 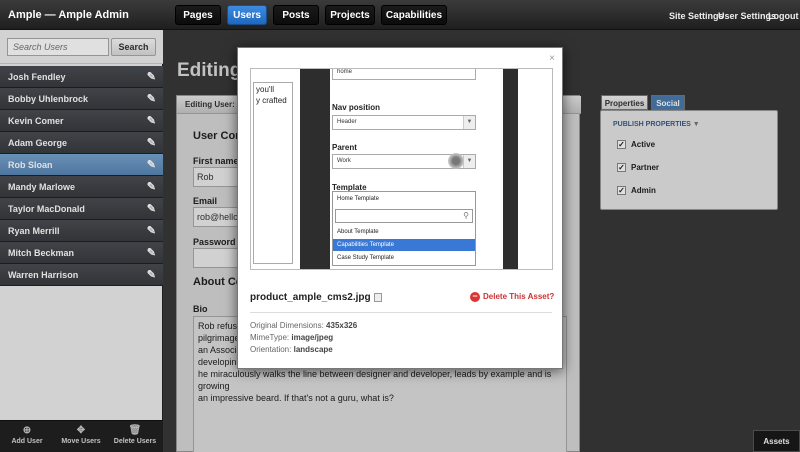 What do you see at coordinates (668, 102) in the screenshot?
I see `tab-social: Social` at bounding box center [668, 102].